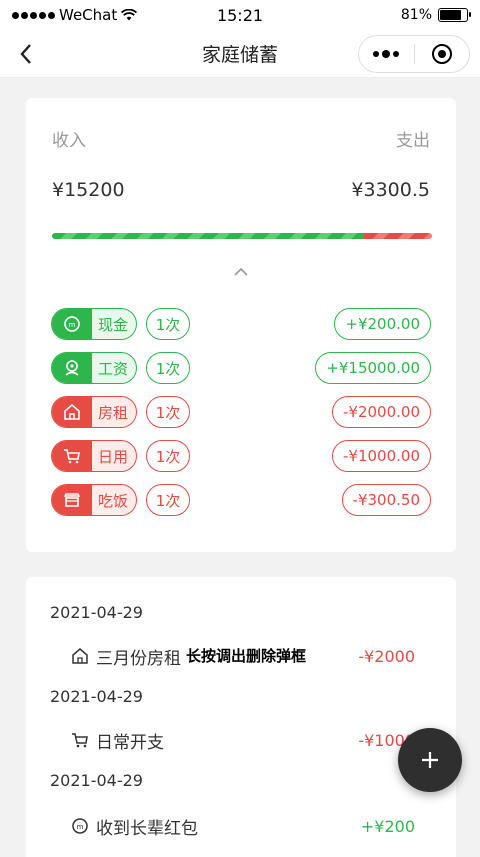 Image resolution: width=480 pixels, height=857 pixels. What do you see at coordinates (386, 500) in the screenshot?
I see `category-amount: -¥300.50` at bounding box center [386, 500].